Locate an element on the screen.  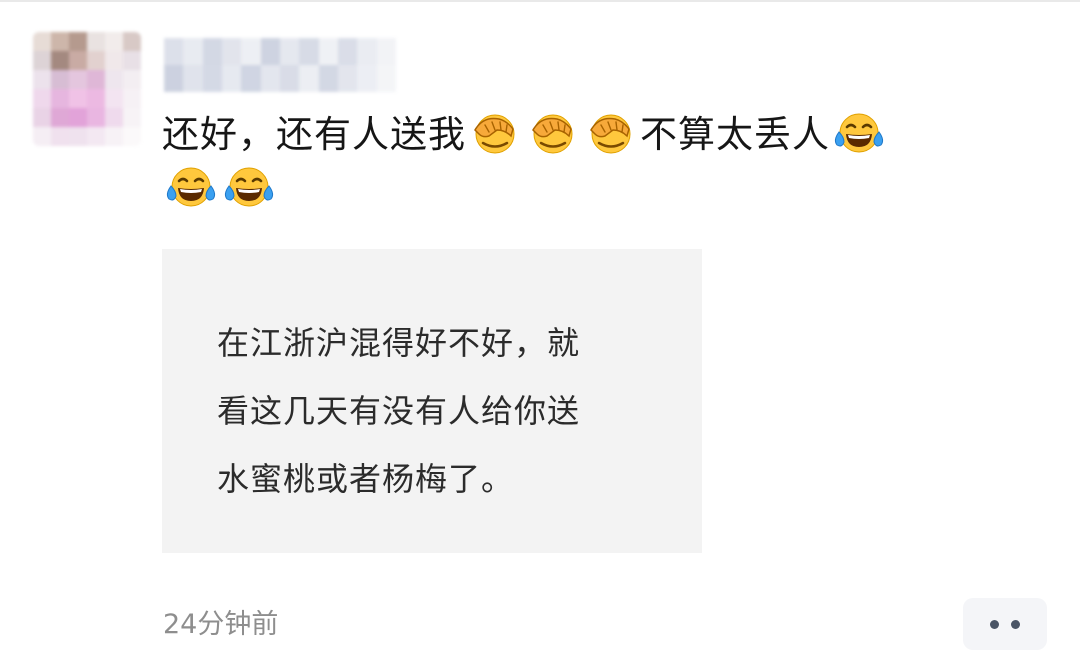
more-options-button is located at coordinates (1005, 624).